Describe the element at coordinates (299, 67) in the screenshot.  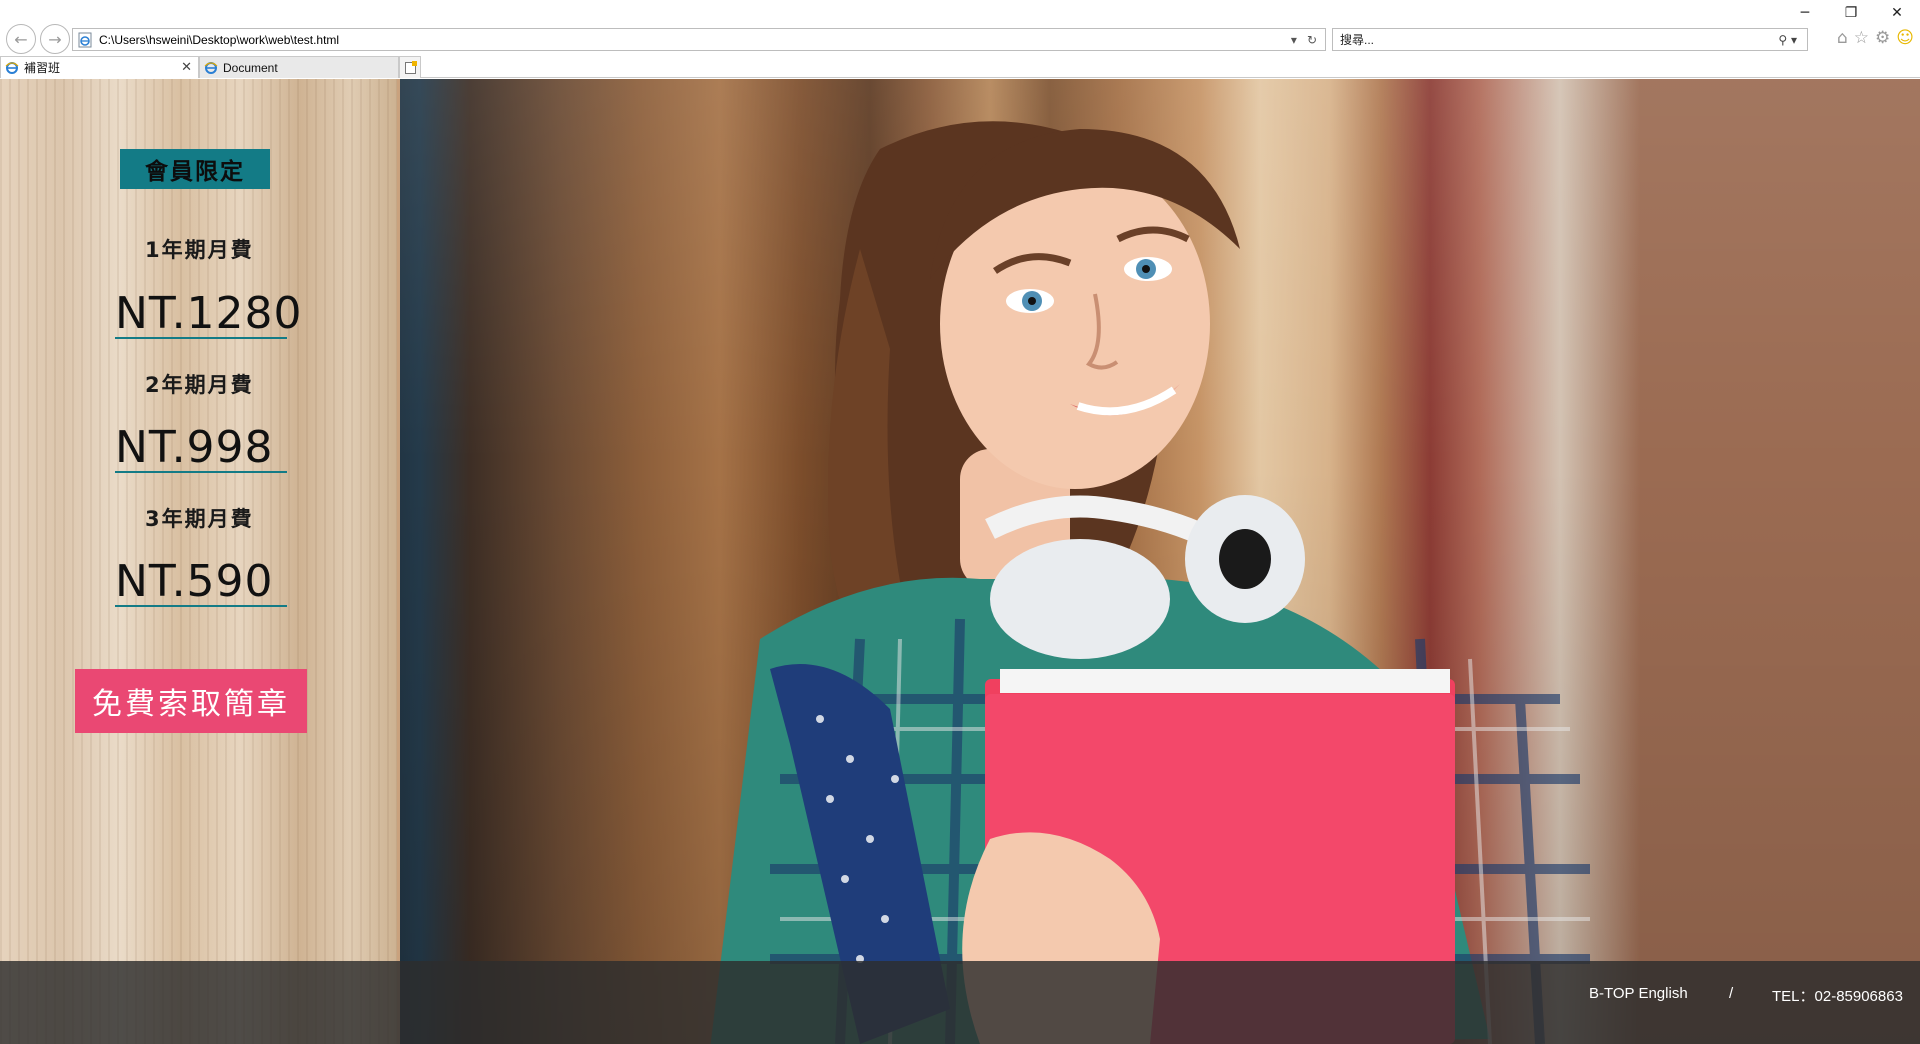
I see `tab-document: Document` at that location.